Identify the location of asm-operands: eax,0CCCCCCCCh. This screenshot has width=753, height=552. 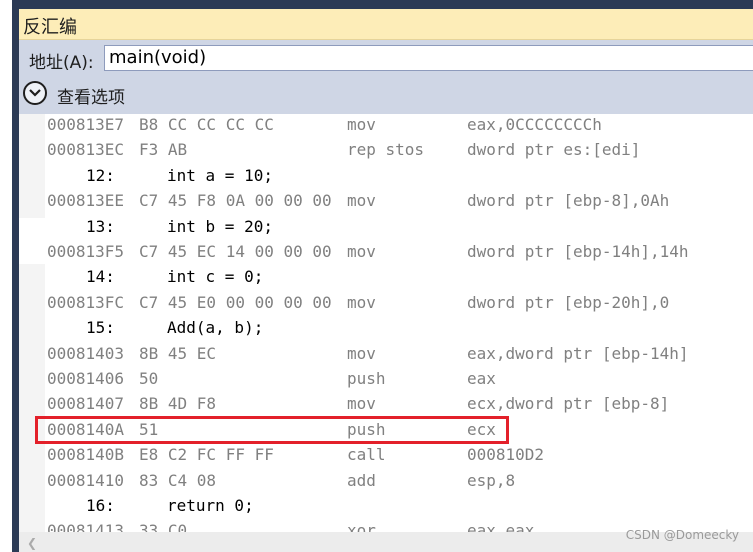
(534, 124).